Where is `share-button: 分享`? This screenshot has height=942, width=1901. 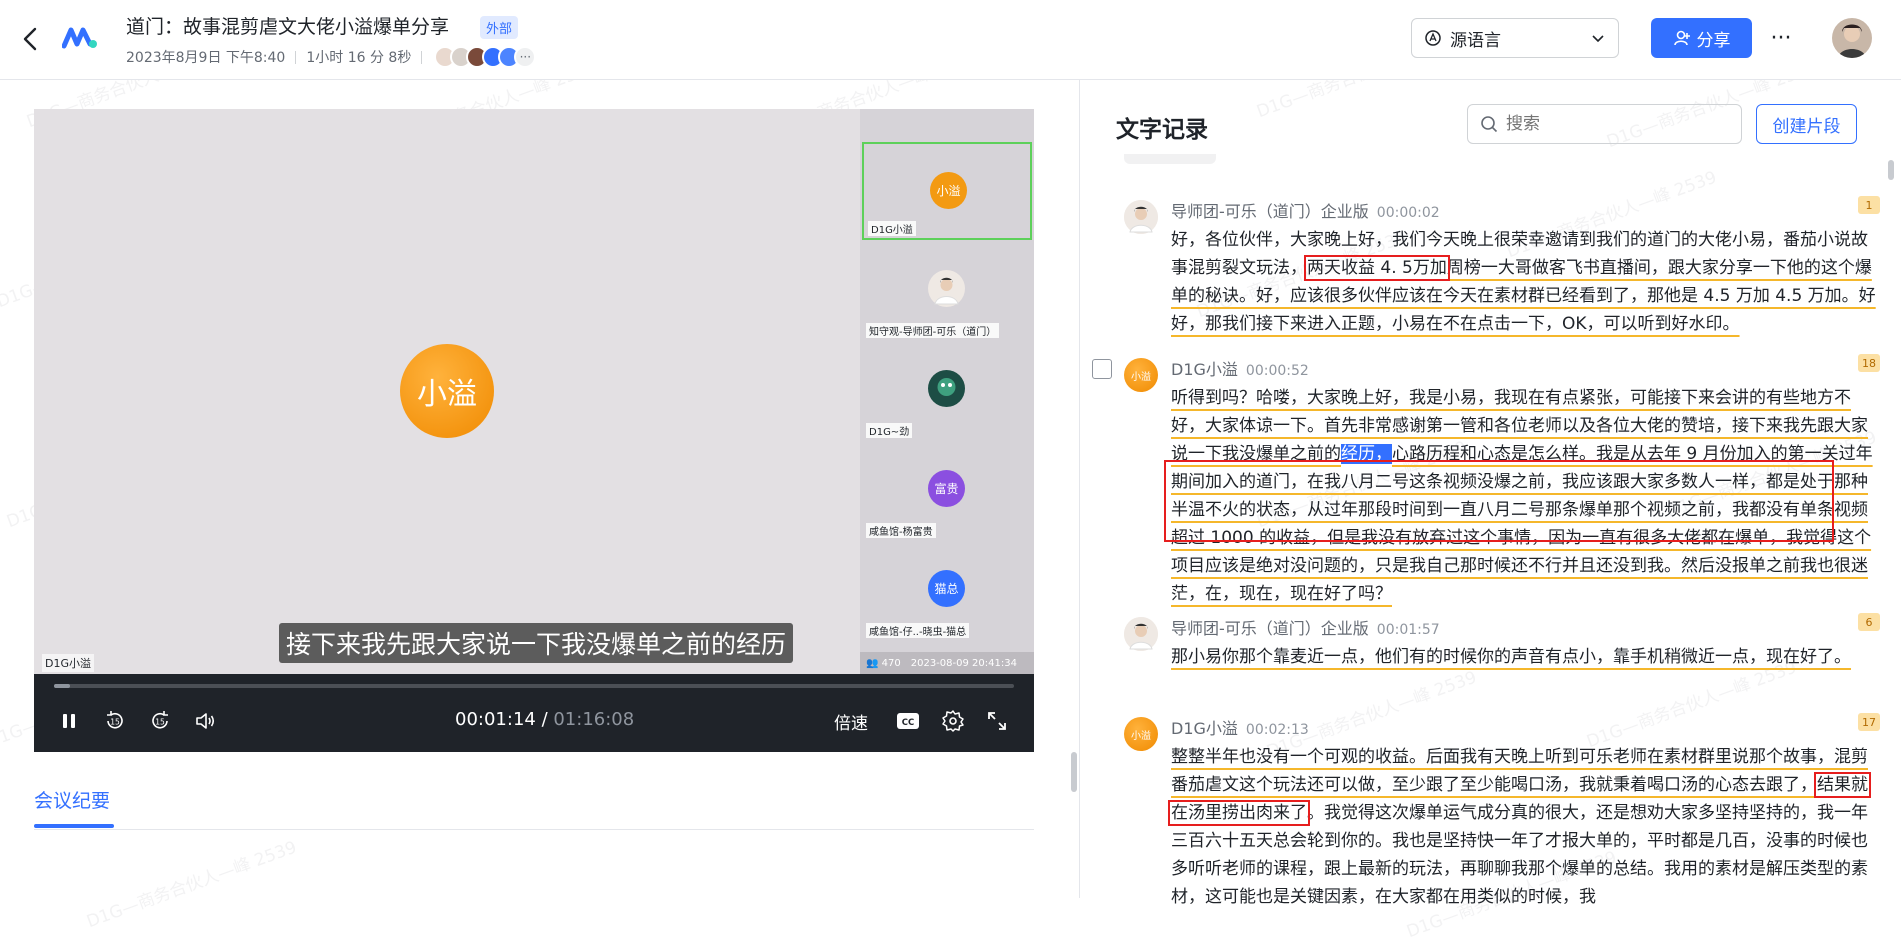
share-button: 分享 is located at coordinates (1701, 38).